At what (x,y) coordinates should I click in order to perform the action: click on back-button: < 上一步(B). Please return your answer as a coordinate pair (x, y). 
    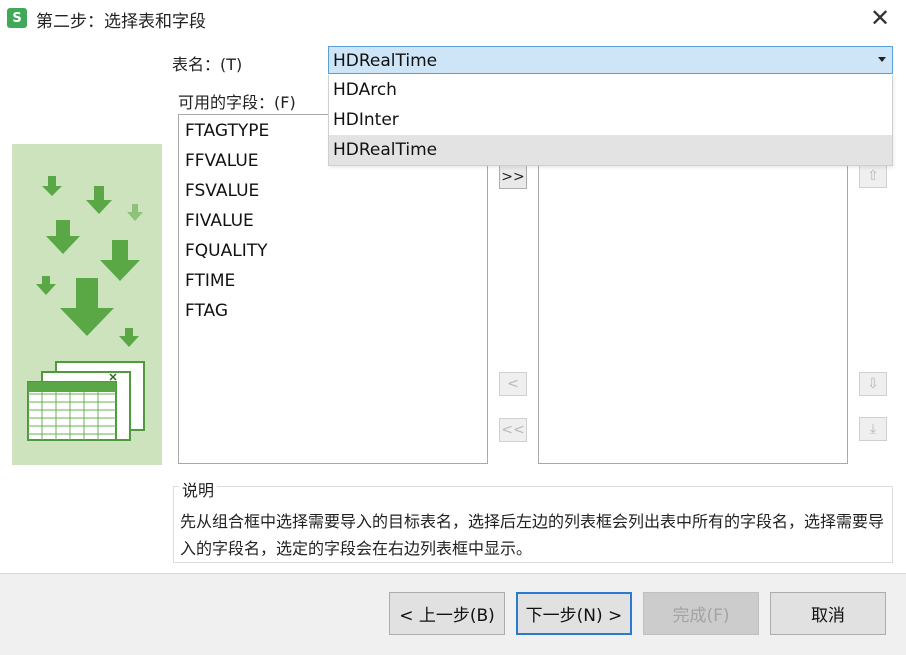
    Looking at the image, I should click on (447, 613).